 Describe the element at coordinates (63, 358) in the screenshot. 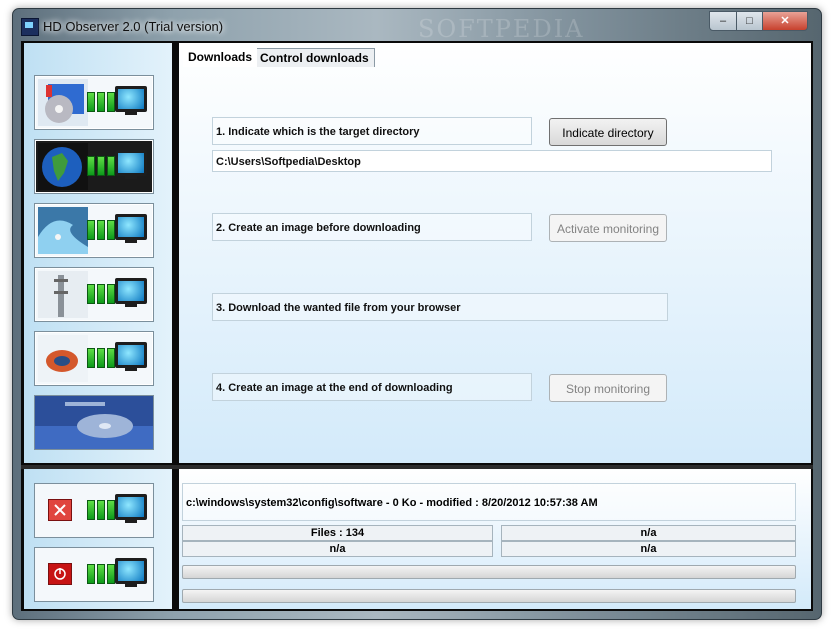

I see `satellite-icon` at that location.